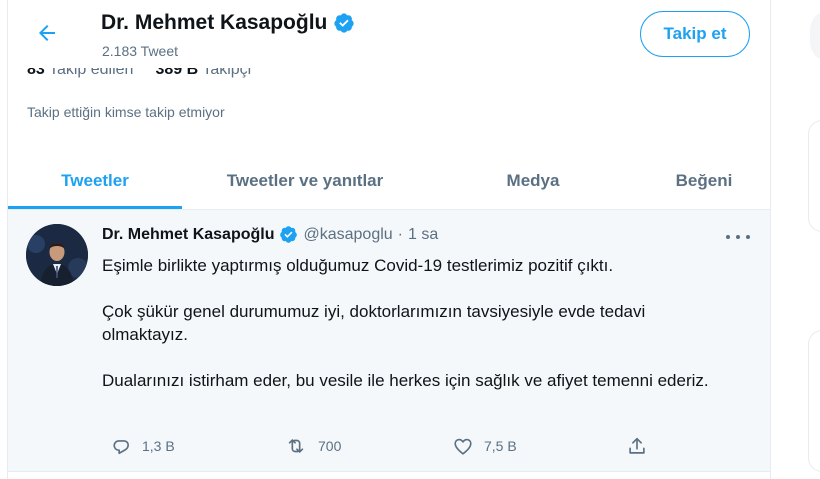  Describe the element at coordinates (305, 180) in the screenshot. I see `tab-tweets-and-replies: Tweetler ve yanıtlar` at that location.